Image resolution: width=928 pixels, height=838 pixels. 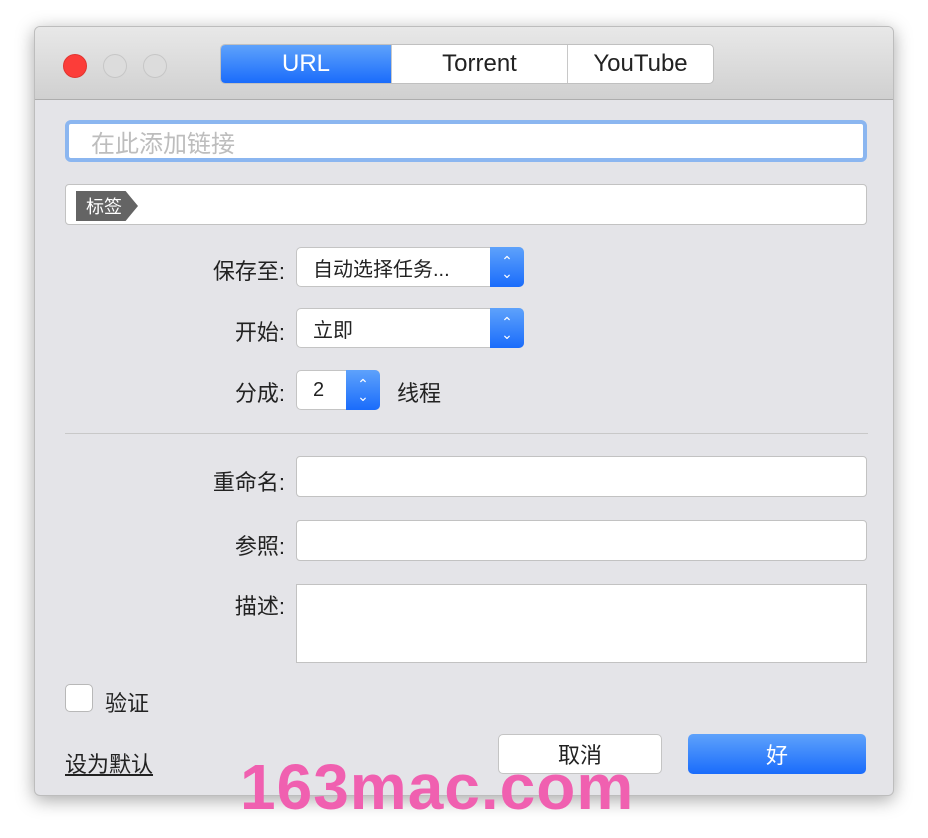 What do you see at coordinates (259, 332) in the screenshot?
I see `start-label: 开始:` at bounding box center [259, 332].